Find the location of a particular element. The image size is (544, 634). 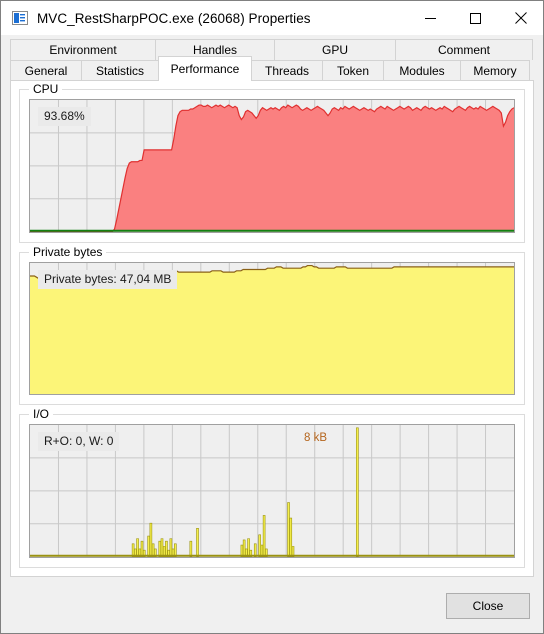

tab-gpu: GPU is located at coordinates (335, 49).